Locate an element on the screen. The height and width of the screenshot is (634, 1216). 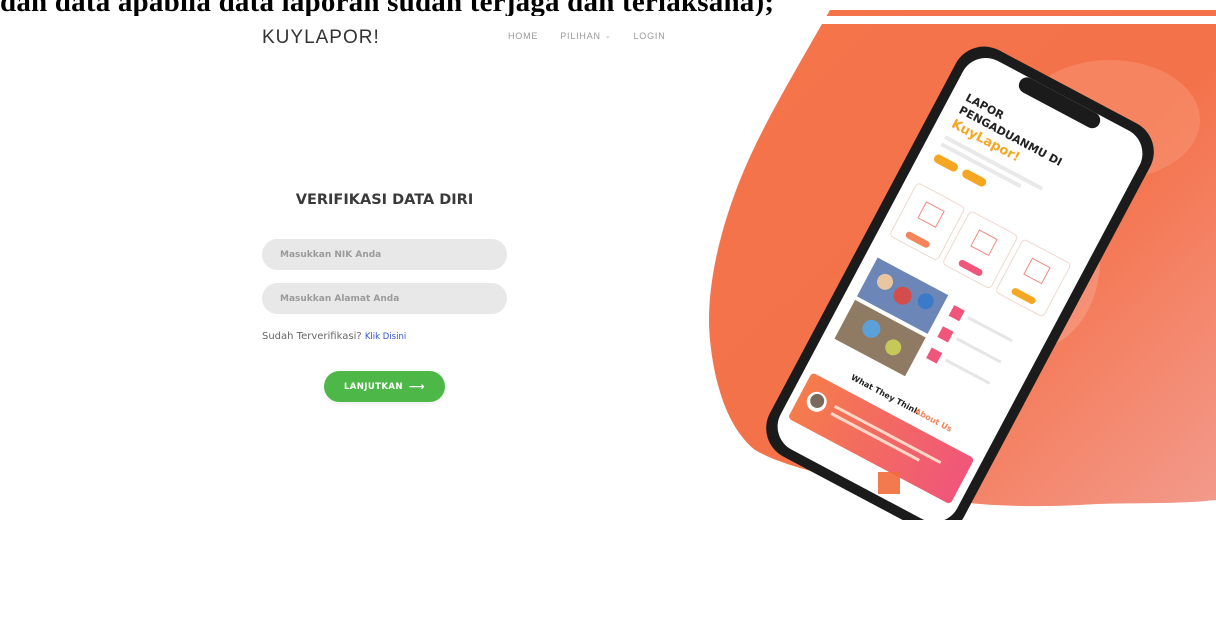
nav-item-home: HOME is located at coordinates (523, 36).